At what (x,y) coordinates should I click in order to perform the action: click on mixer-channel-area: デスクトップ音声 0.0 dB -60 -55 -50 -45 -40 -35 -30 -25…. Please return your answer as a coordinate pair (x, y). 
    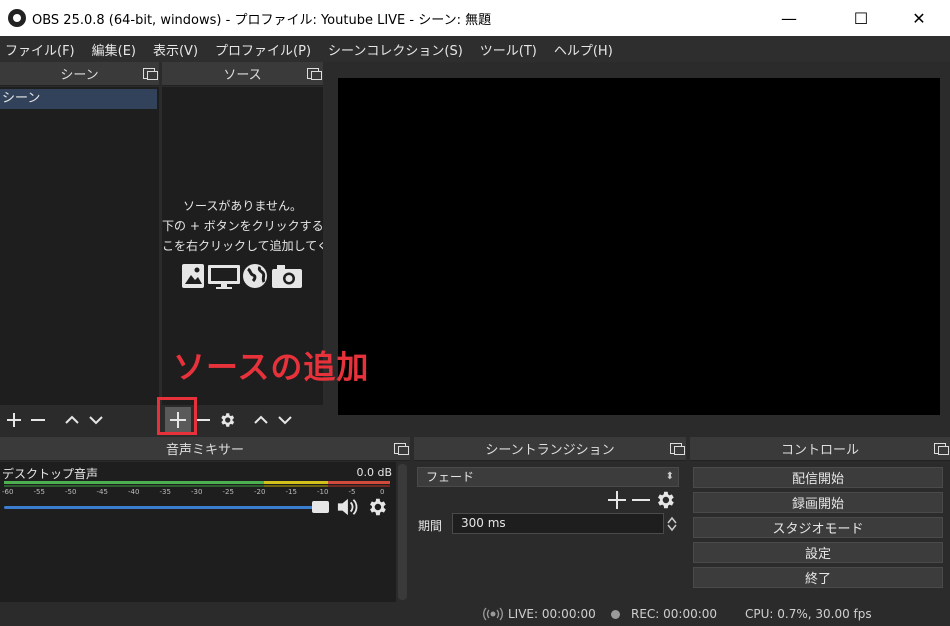
    Looking at the image, I should click on (198, 532).